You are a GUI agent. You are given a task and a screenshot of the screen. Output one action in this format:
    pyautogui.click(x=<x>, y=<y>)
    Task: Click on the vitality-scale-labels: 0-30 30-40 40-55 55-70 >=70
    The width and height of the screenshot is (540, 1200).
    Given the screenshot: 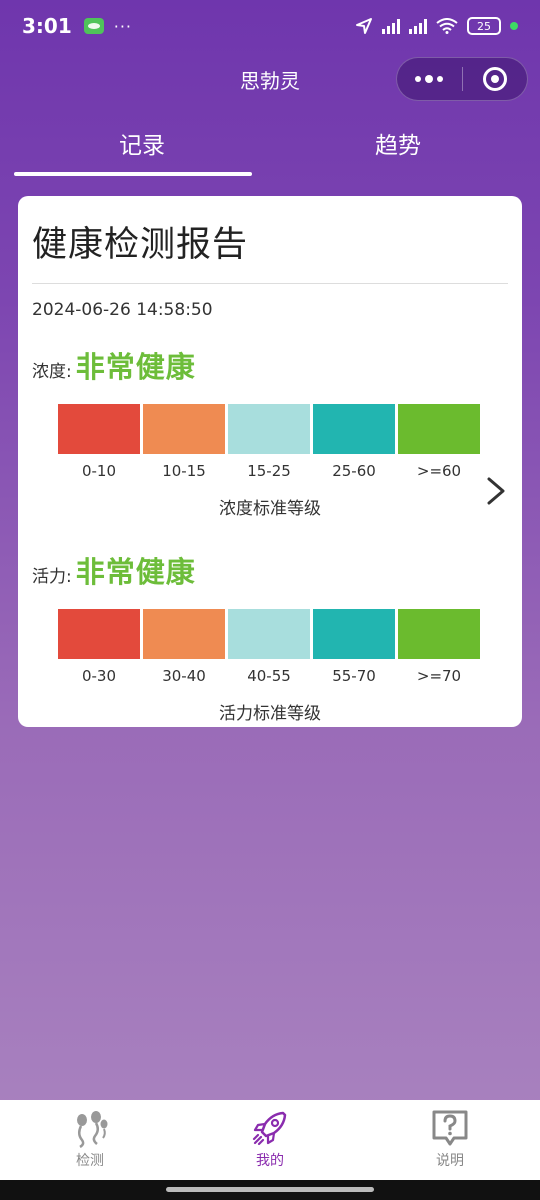 What is the action you would take?
    pyautogui.click(x=269, y=676)
    